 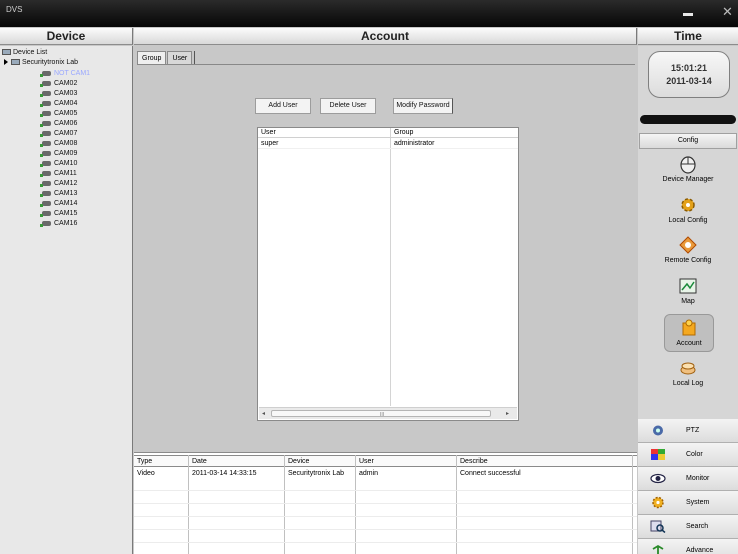 What do you see at coordinates (688, 431) in the screenshot?
I see `ptz-button: PTZ` at bounding box center [688, 431].